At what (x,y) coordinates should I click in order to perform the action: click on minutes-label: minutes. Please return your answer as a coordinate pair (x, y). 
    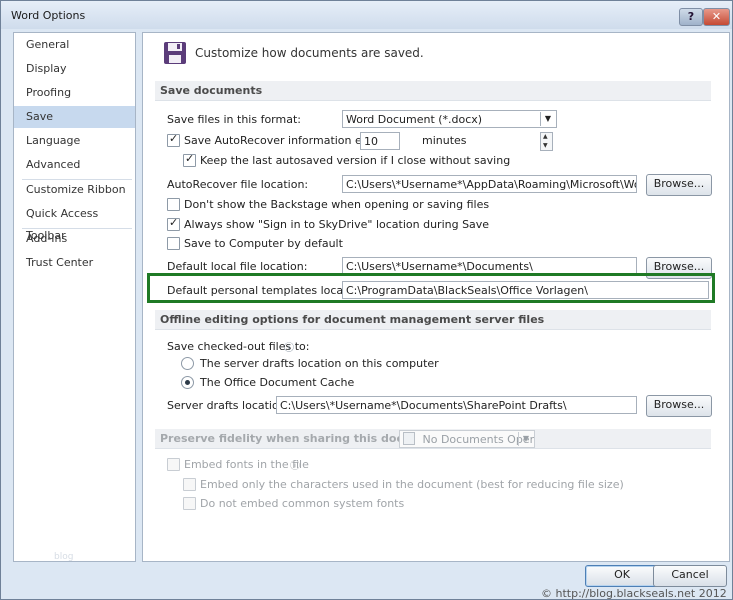
    Looking at the image, I should click on (444, 140).